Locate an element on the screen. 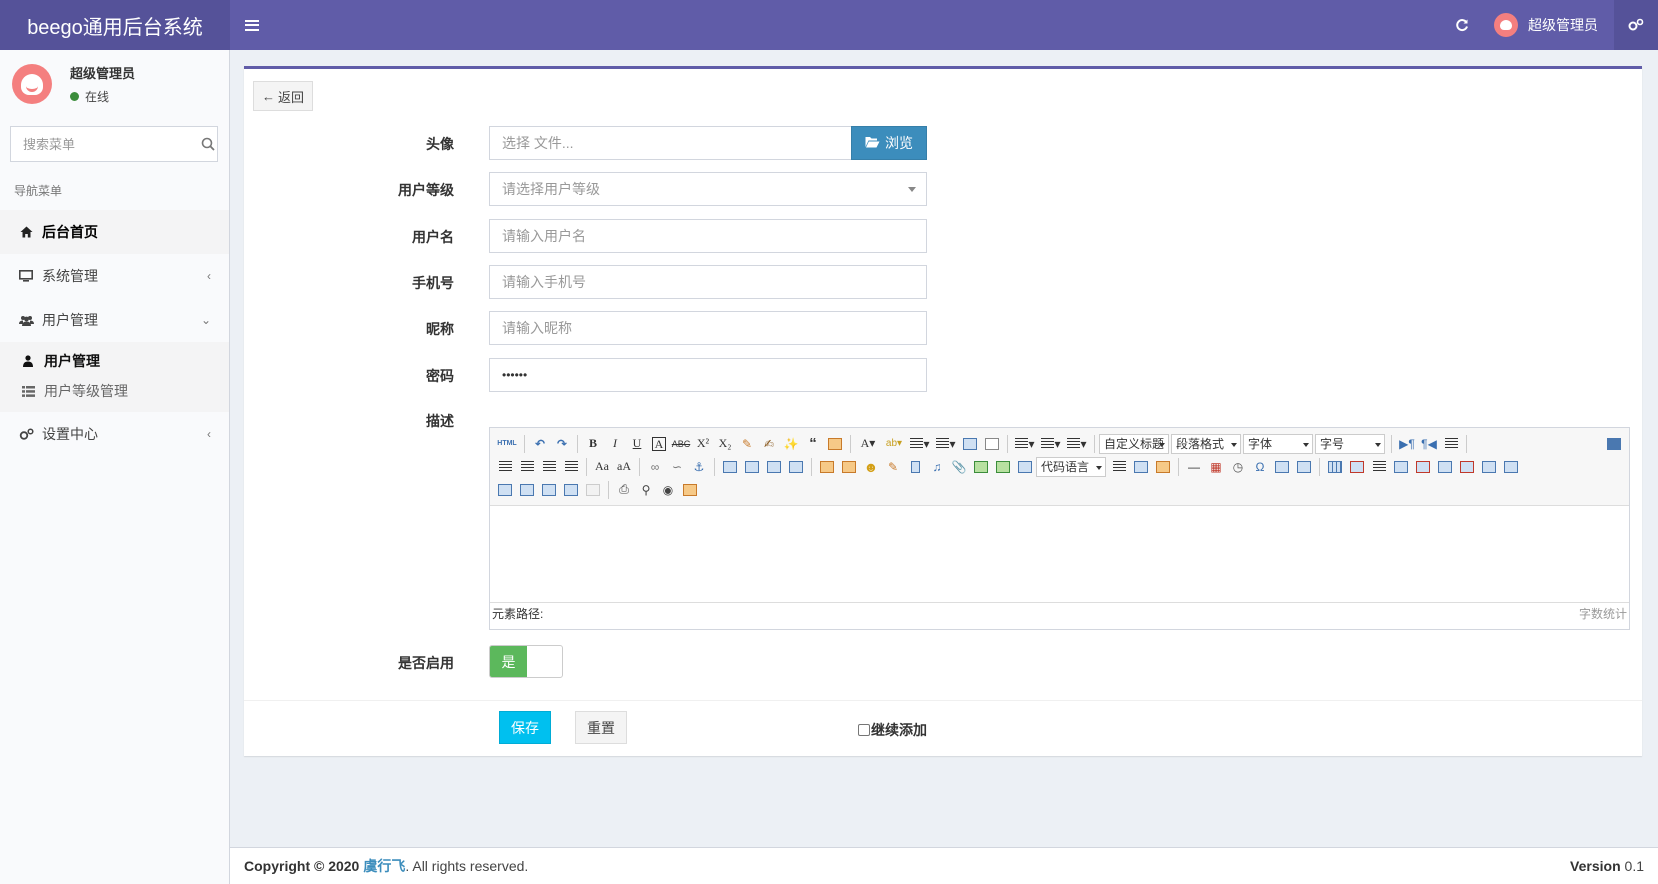 The width and height of the screenshot is (1658, 884). sidebar-item-users: 用户管理 ⌄ is located at coordinates (114, 320).